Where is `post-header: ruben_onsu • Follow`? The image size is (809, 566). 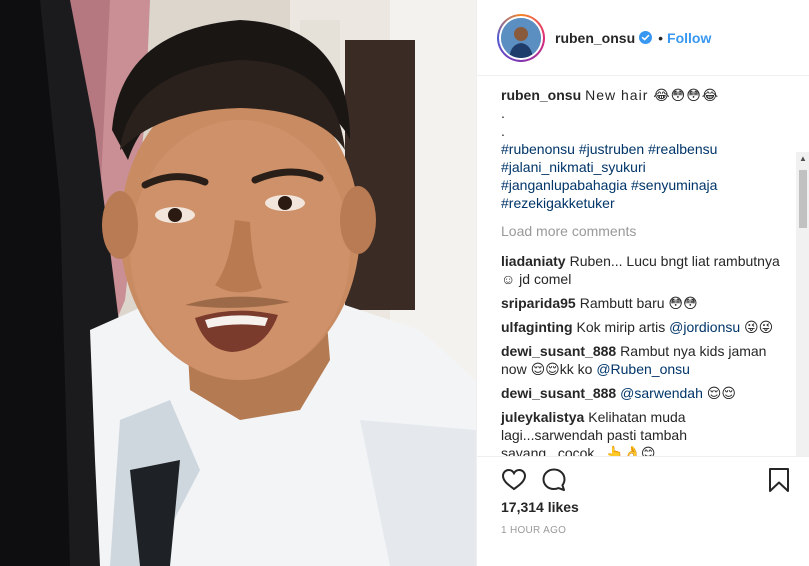
post-header: ruben_onsu • Follow is located at coordinates (643, 38).